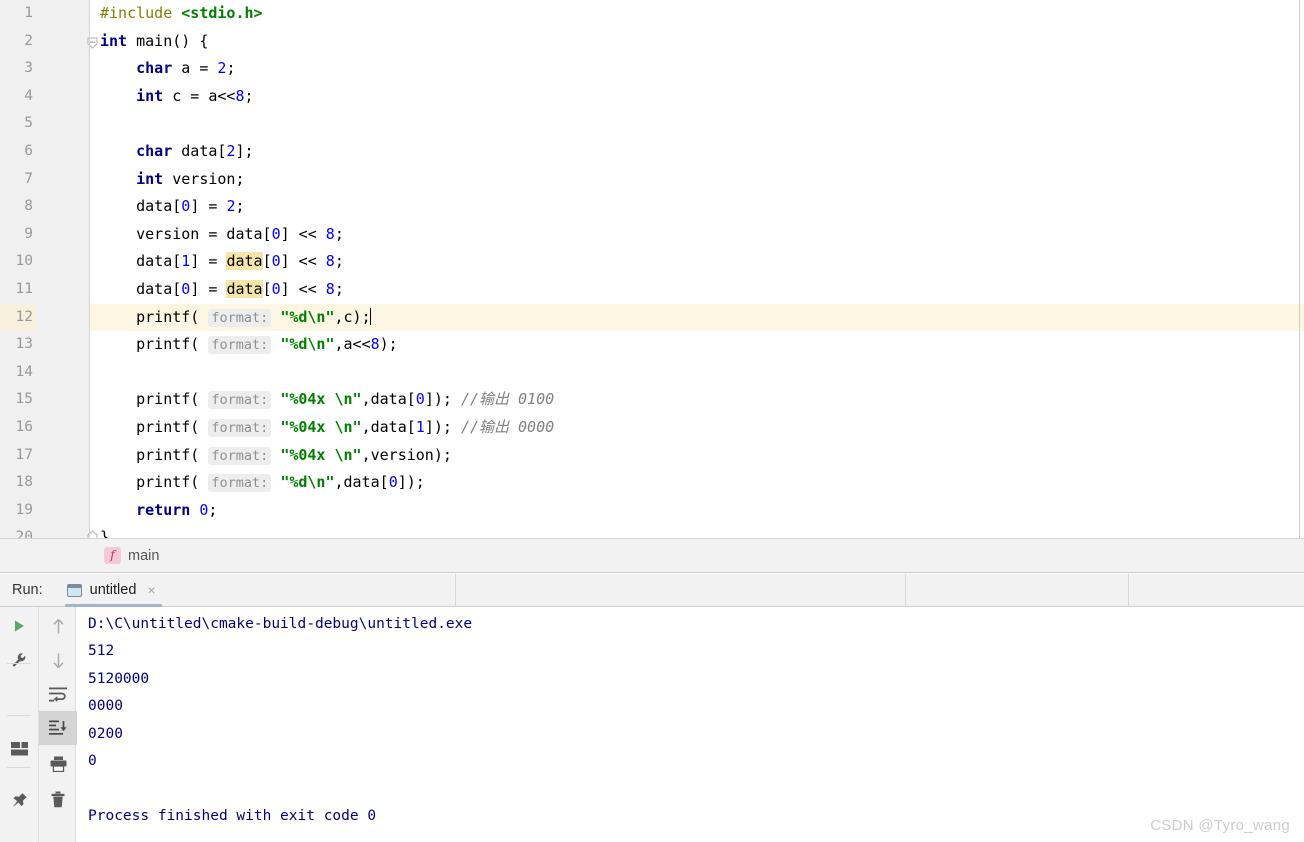 The image size is (1304, 842). What do you see at coordinates (58, 660) in the screenshot?
I see `down-the-stack-button` at bounding box center [58, 660].